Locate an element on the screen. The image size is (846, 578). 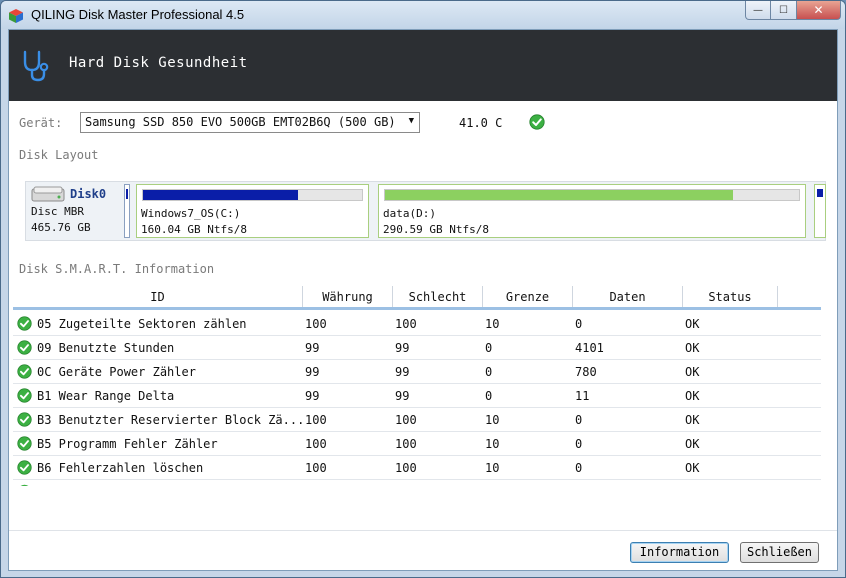
partition-info: 290.59 GB Ntfs/8 is located at coordinates (436, 229).